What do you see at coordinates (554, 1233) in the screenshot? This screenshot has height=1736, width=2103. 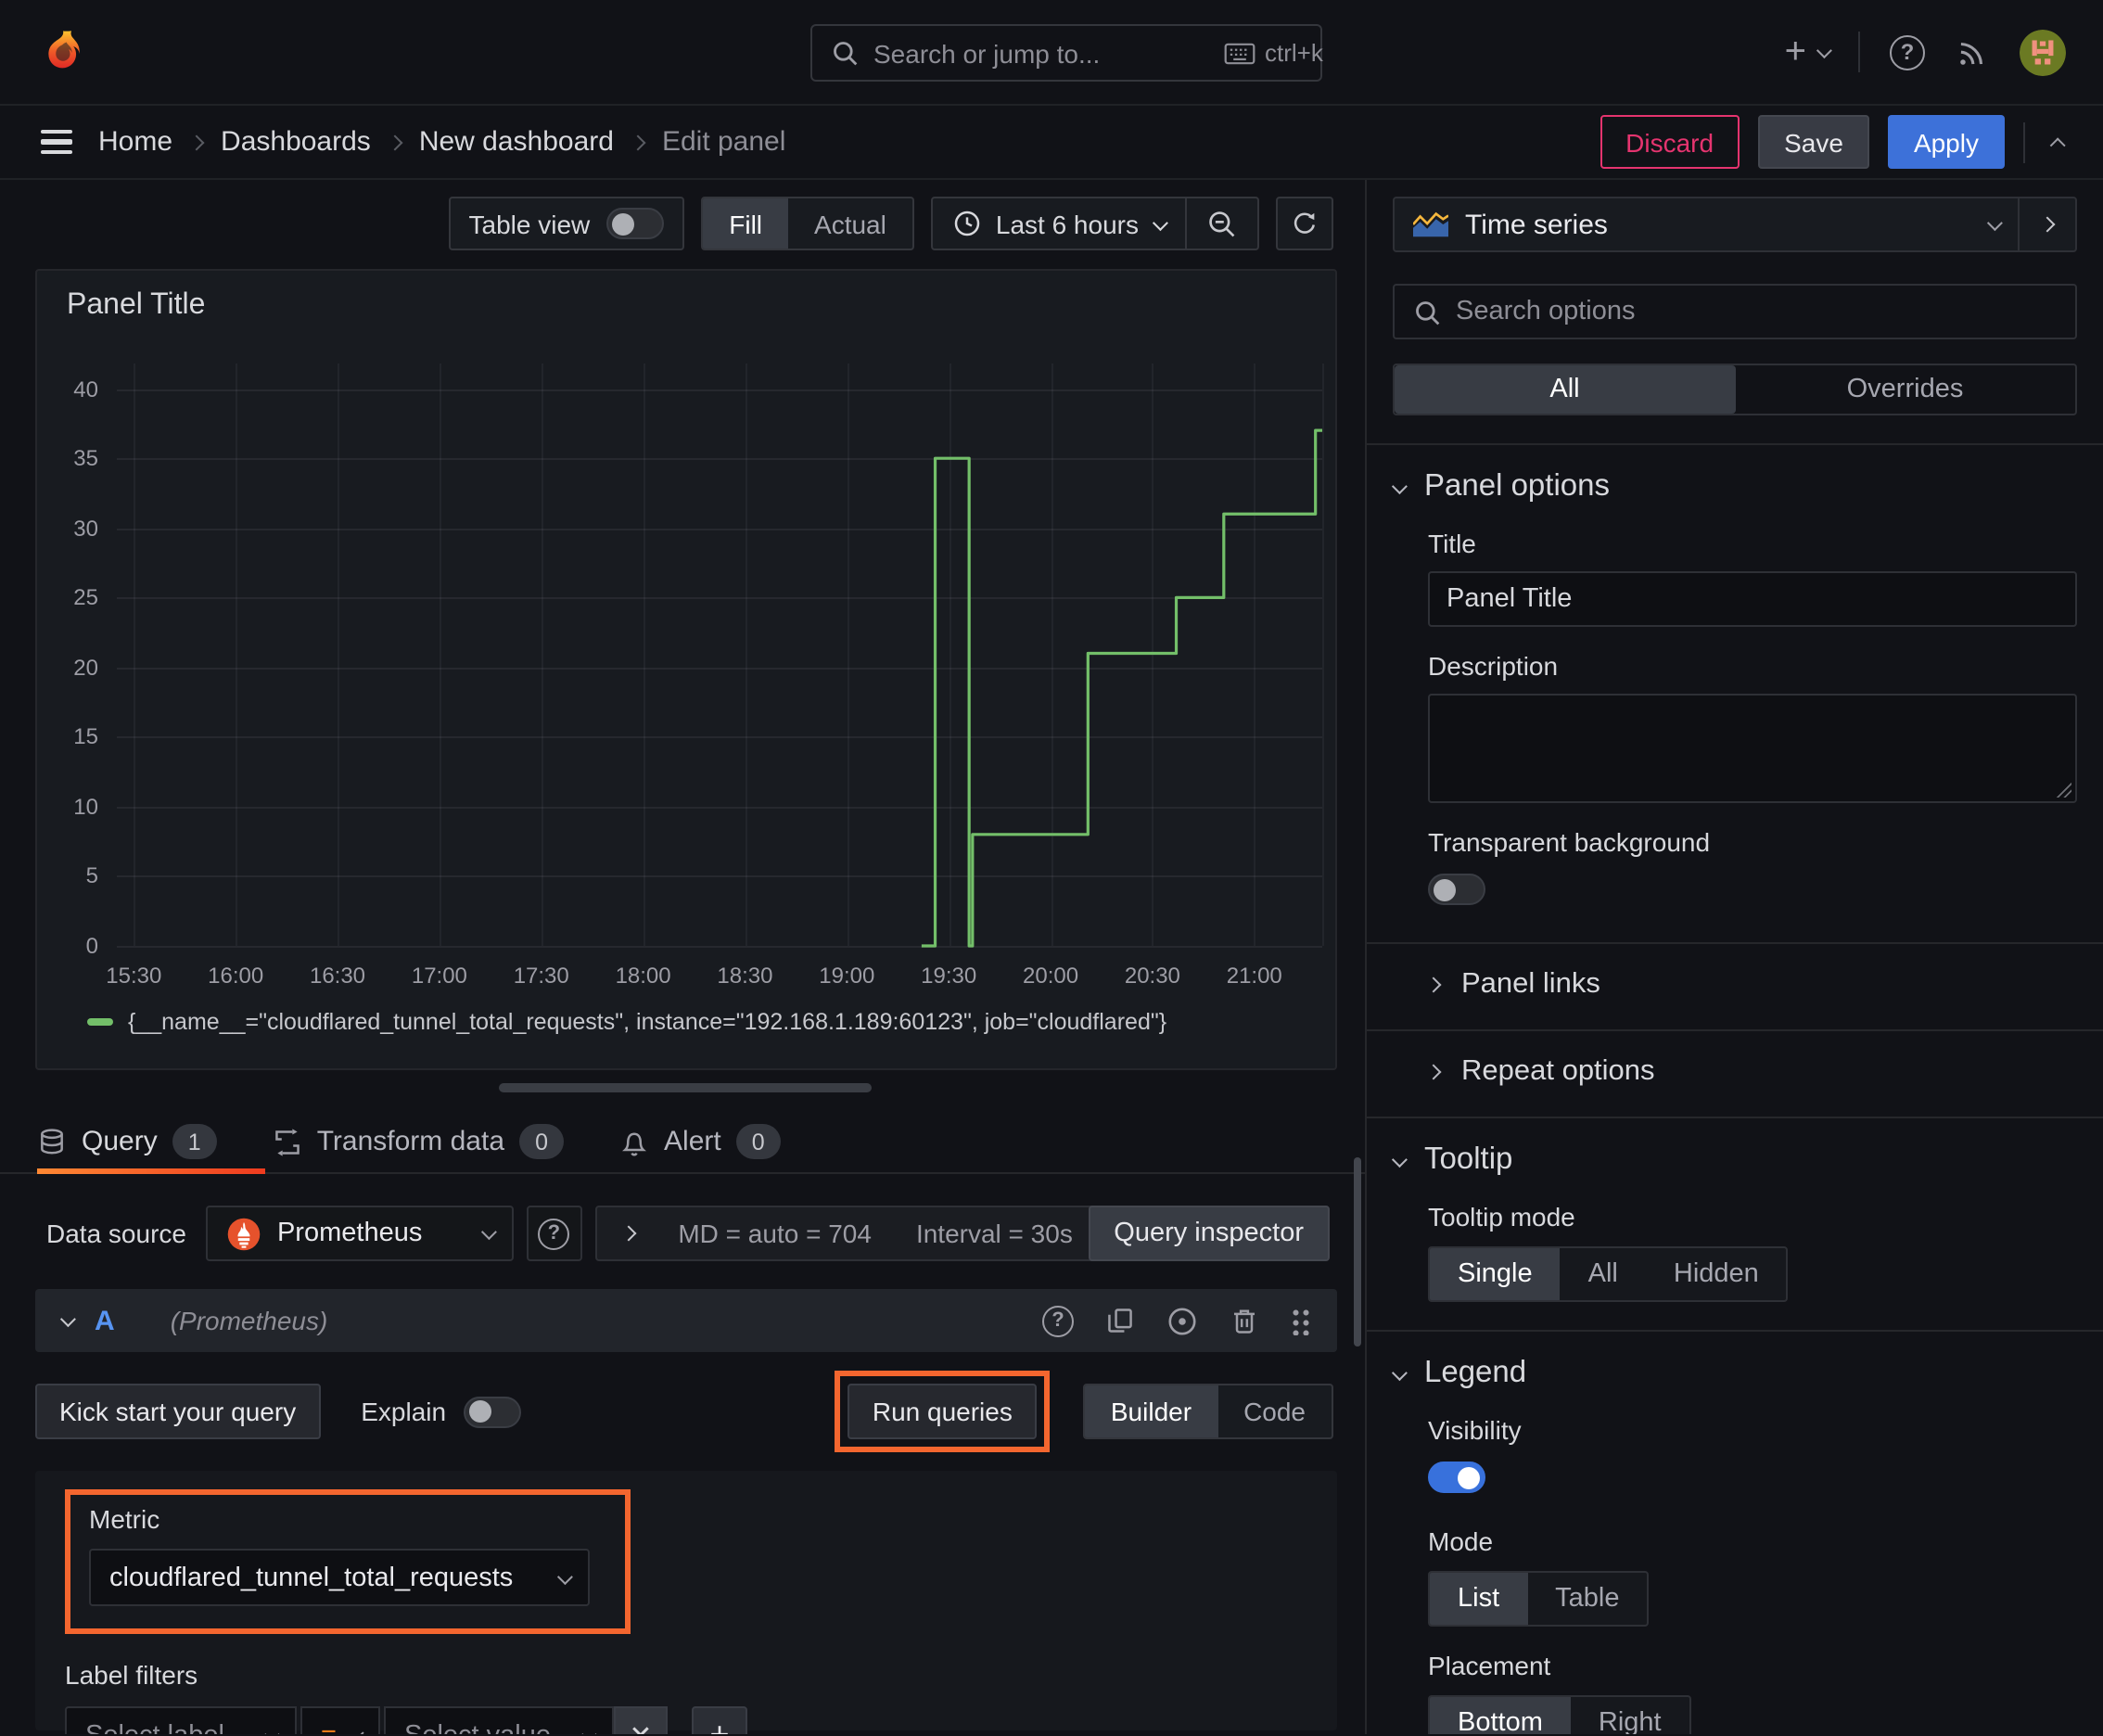 I see `datasource-help-button: ?` at bounding box center [554, 1233].